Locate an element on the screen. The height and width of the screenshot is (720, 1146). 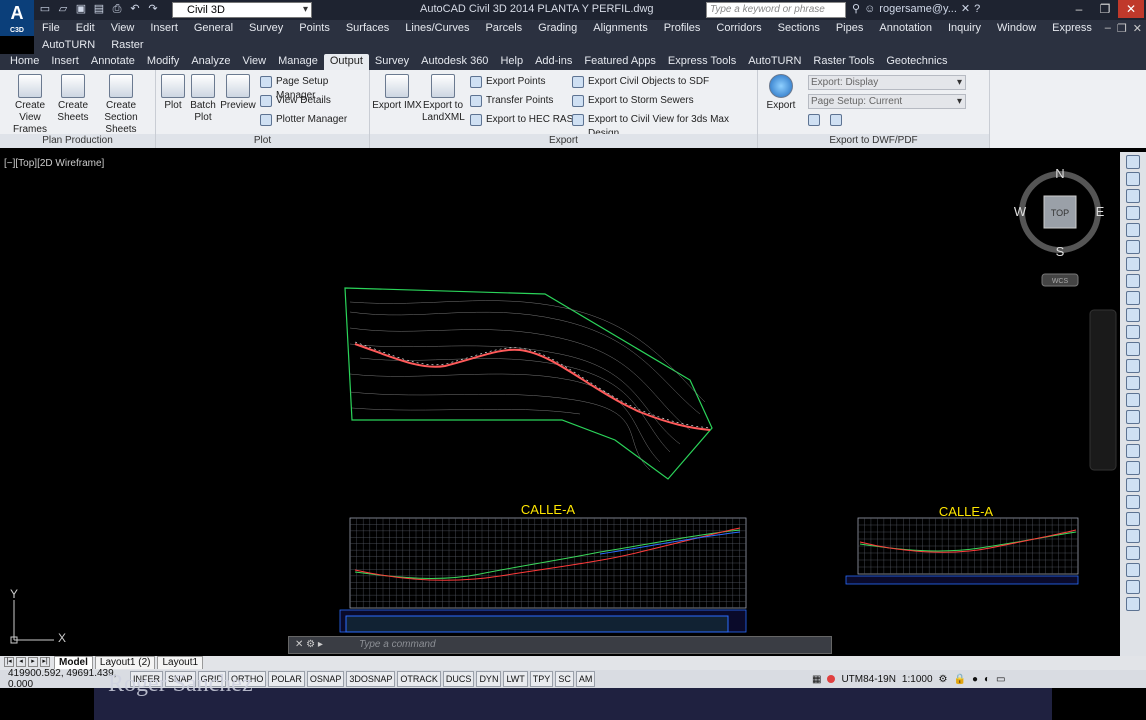
new-icon: ▭ is located at coordinates (45, 9).